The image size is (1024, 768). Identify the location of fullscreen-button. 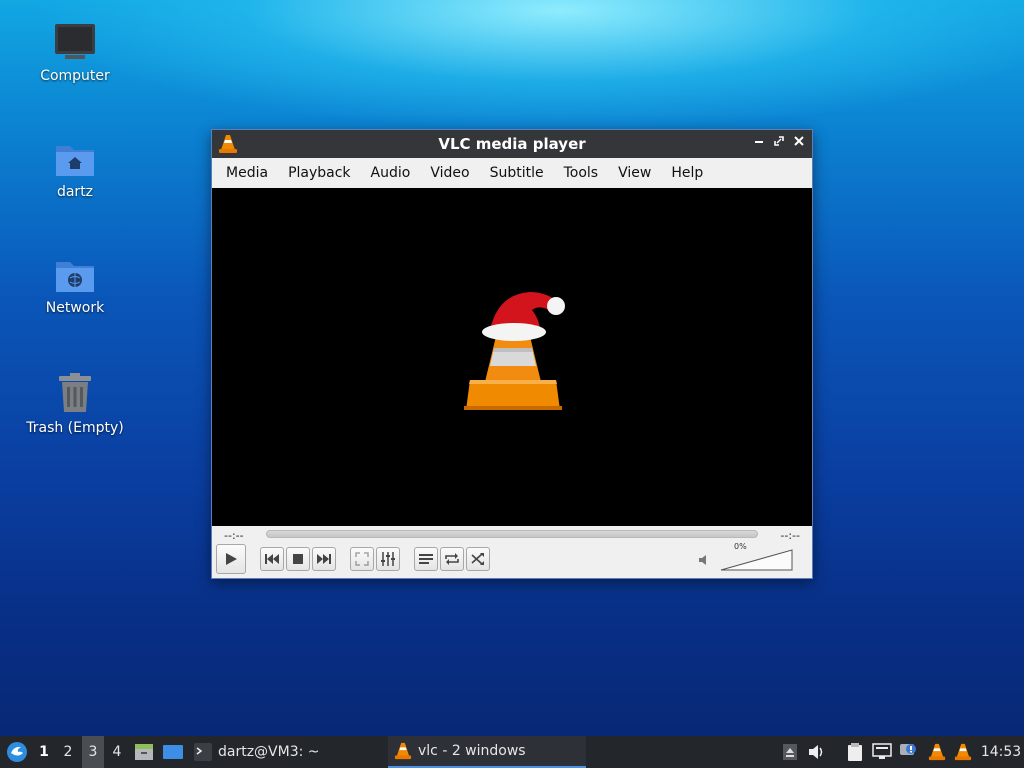
(362, 559).